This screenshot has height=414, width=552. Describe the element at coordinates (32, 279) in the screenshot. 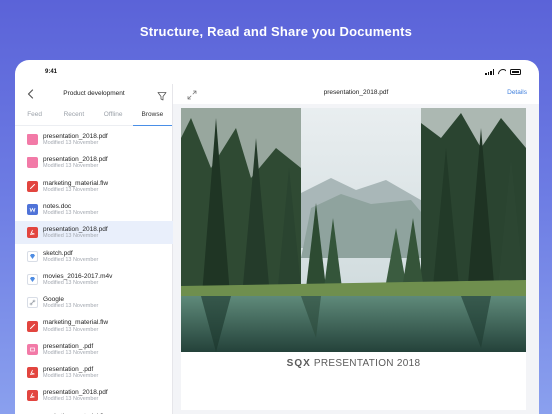

I see `video-file-icon` at that location.